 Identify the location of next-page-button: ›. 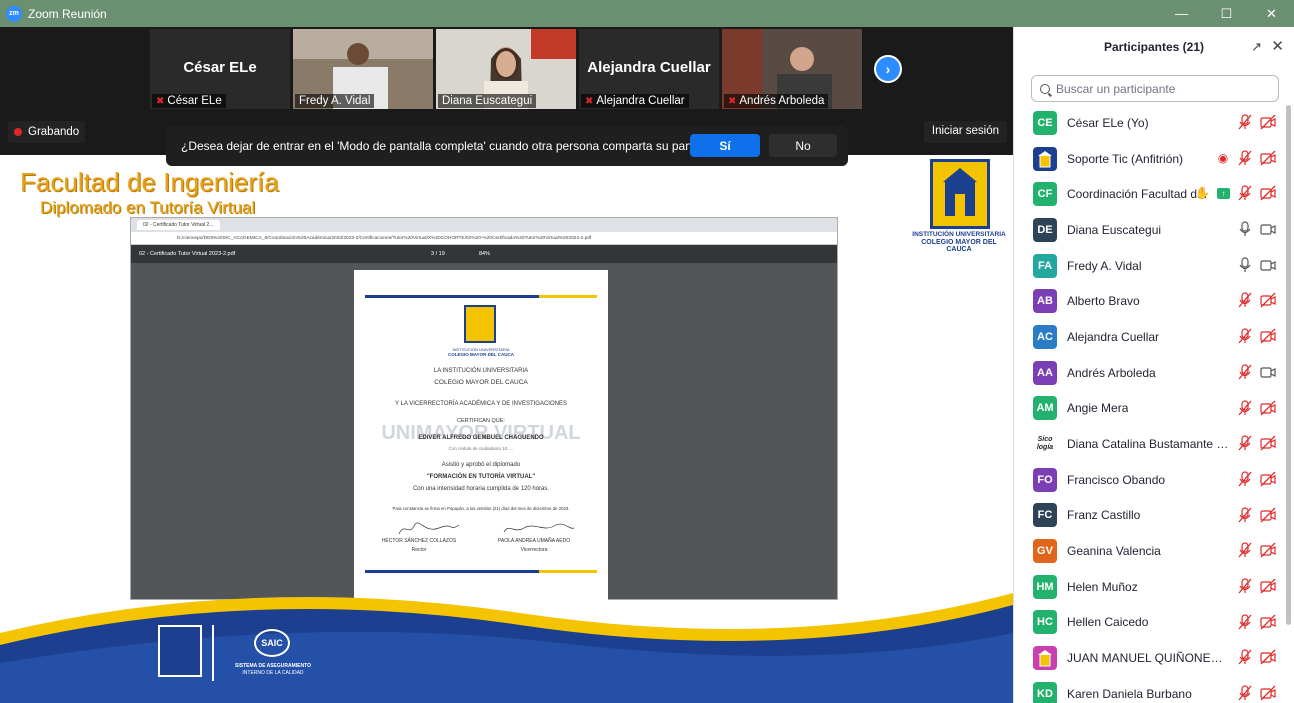
(888, 69).